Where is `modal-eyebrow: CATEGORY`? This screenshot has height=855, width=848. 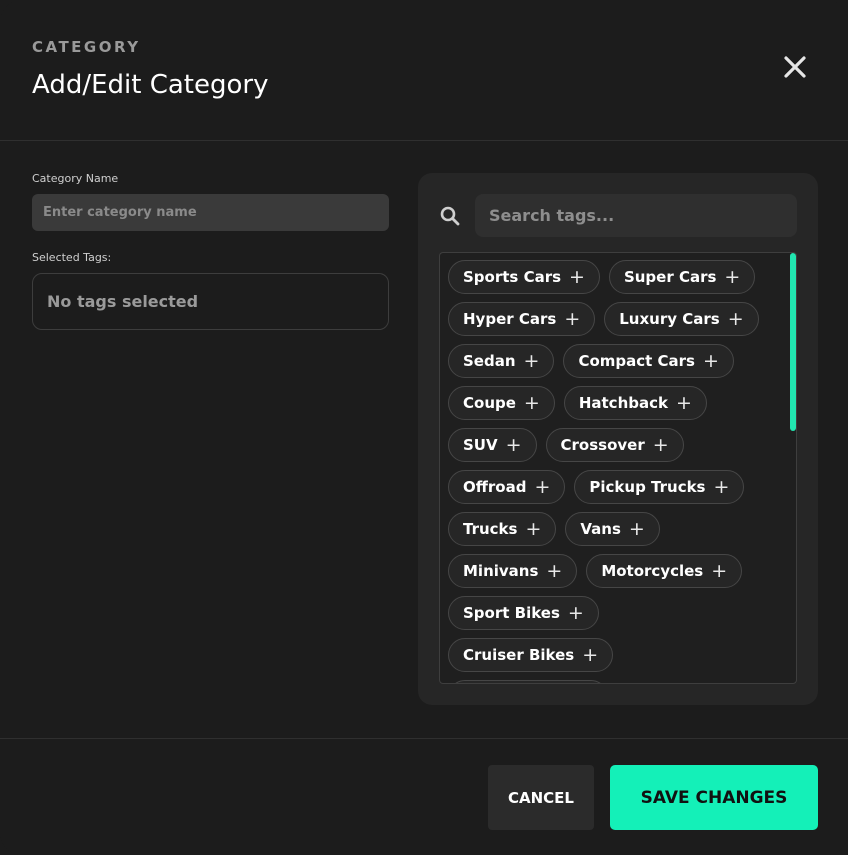
modal-eyebrow: CATEGORY is located at coordinates (86, 47).